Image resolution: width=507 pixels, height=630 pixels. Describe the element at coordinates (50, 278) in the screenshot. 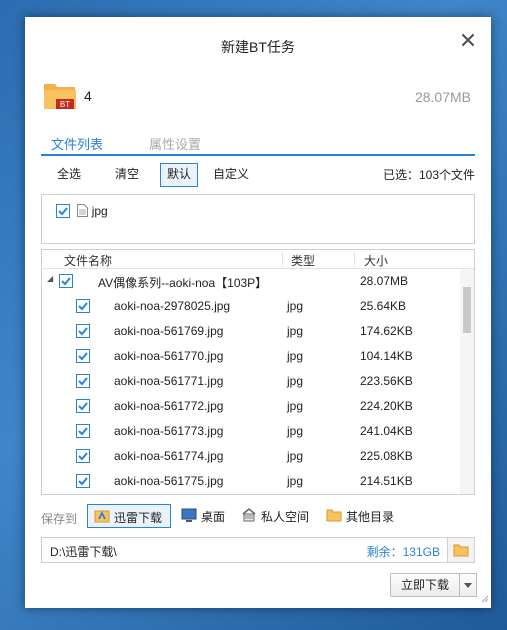

I see `expand-triangle-icon: ◢` at that location.